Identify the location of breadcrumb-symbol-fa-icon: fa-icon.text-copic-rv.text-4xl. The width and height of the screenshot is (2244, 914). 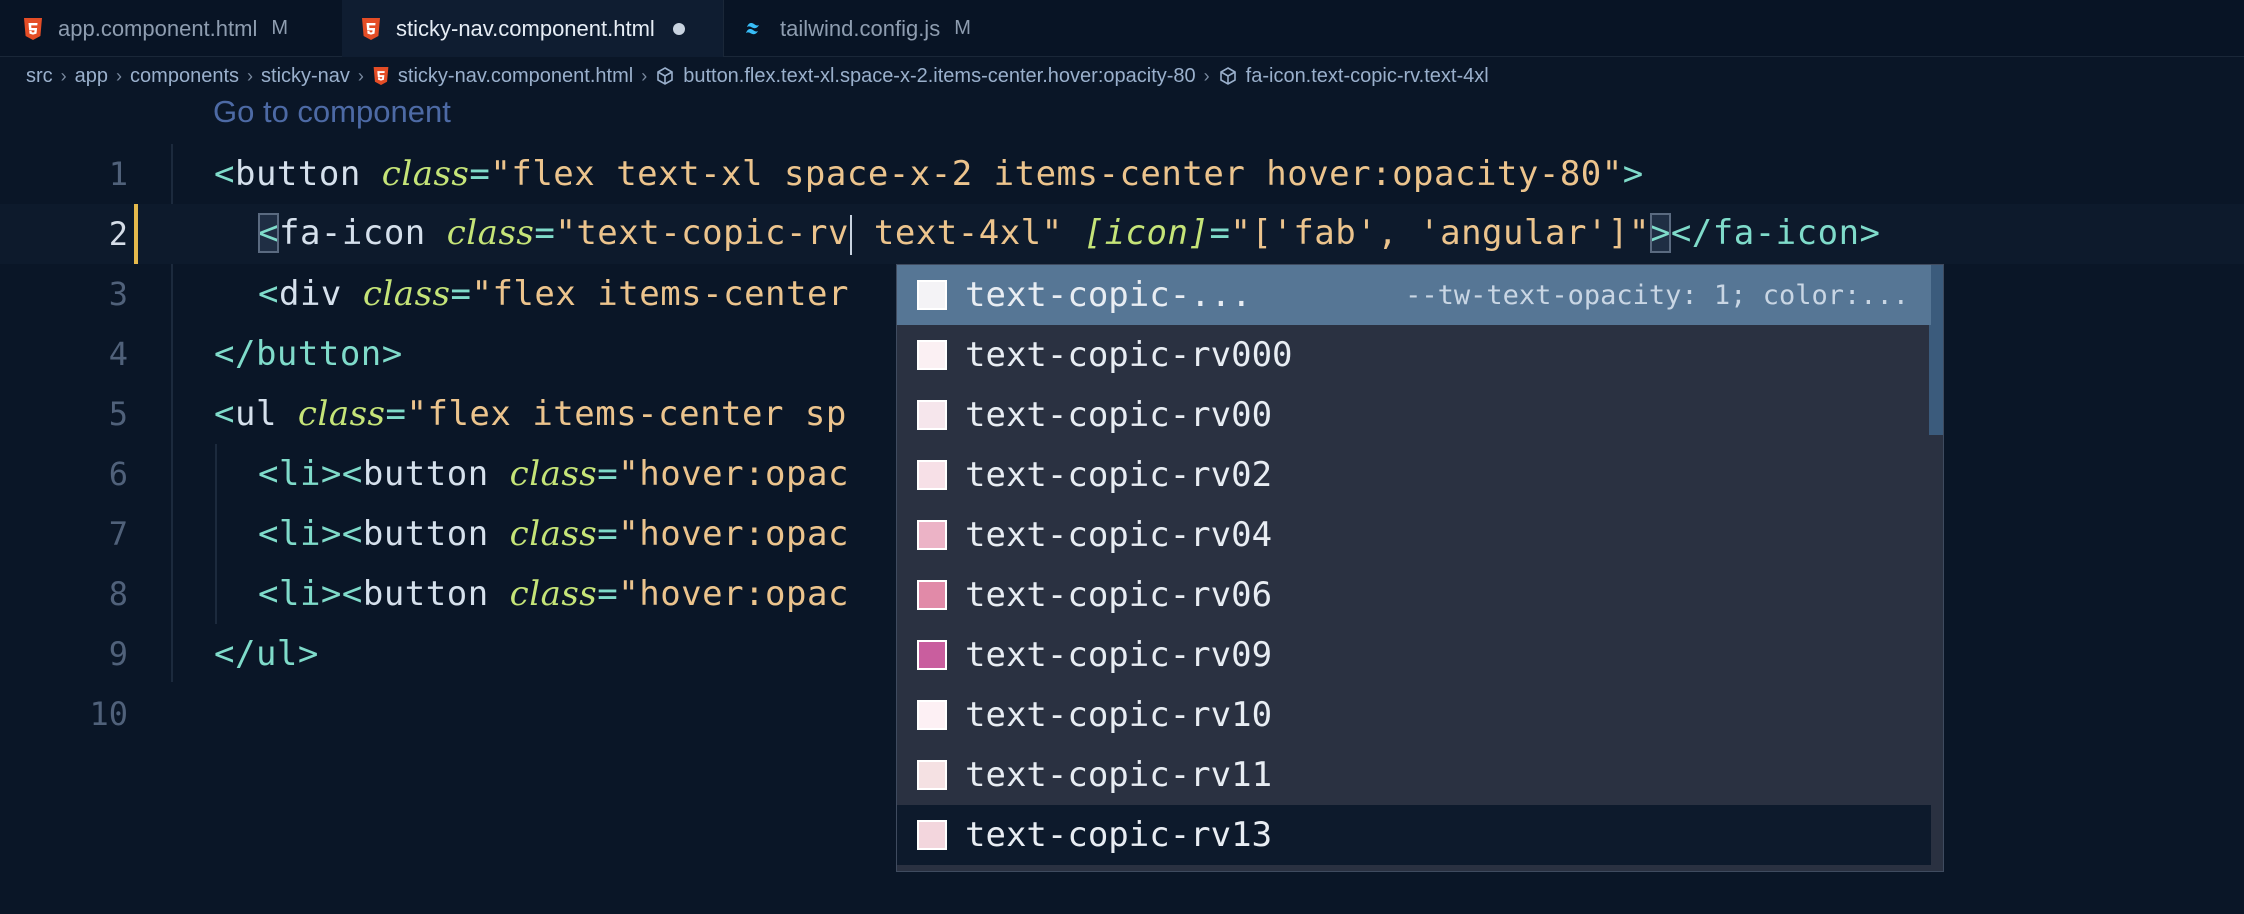
(1353, 76).